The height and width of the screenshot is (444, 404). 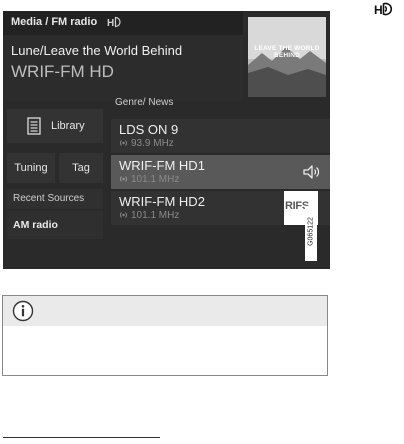 I want to click on album-art: LEAVE THE WORLD BEHIND, so click(x=287, y=57).